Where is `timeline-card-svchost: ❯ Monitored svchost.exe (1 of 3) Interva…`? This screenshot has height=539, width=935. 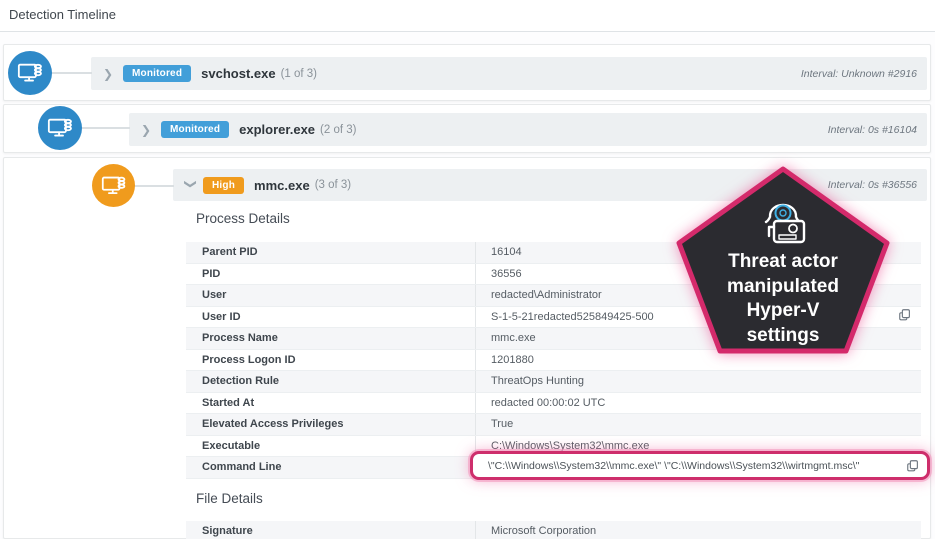 timeline-card-svchost: ❯ Monitored svchost.exe (1 of 3) Interva… is located at coordinates (467, 72).